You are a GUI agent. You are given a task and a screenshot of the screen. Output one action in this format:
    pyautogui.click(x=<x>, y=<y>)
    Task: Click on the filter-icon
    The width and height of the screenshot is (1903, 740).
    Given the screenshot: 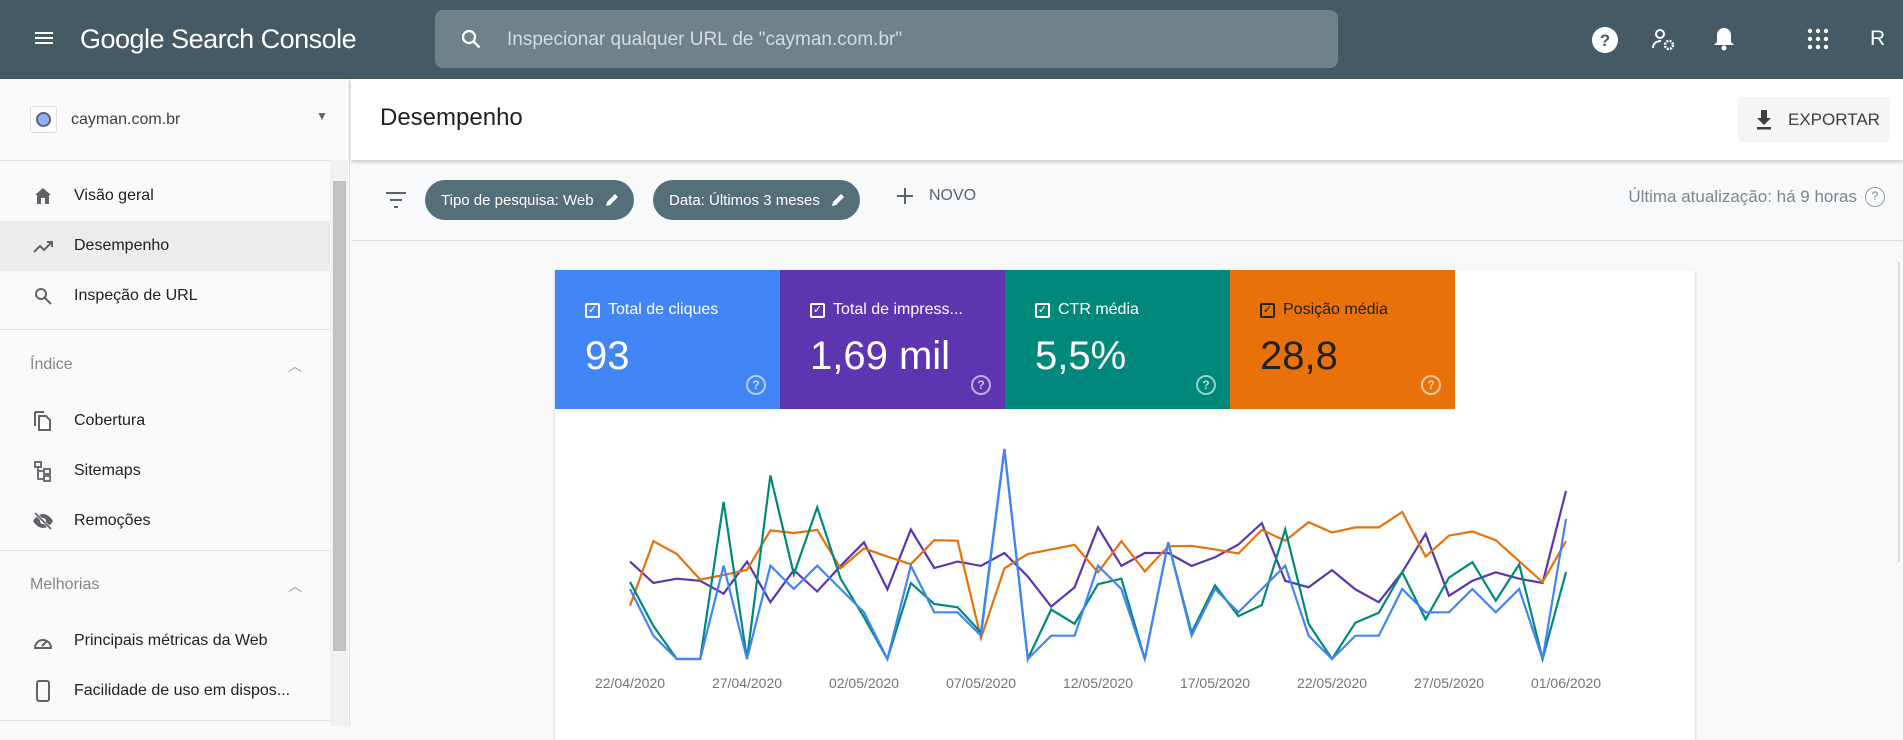 What is the action you would take?
    pyautogui.click(x=396, y=200)
    